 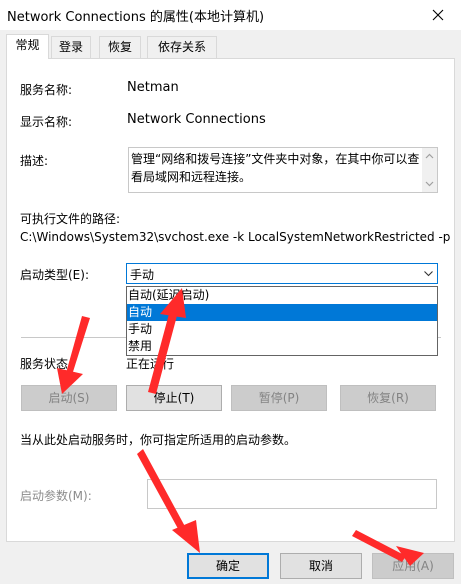 I want to click on option-disabled: 禁用, so click(x=282, y=346).